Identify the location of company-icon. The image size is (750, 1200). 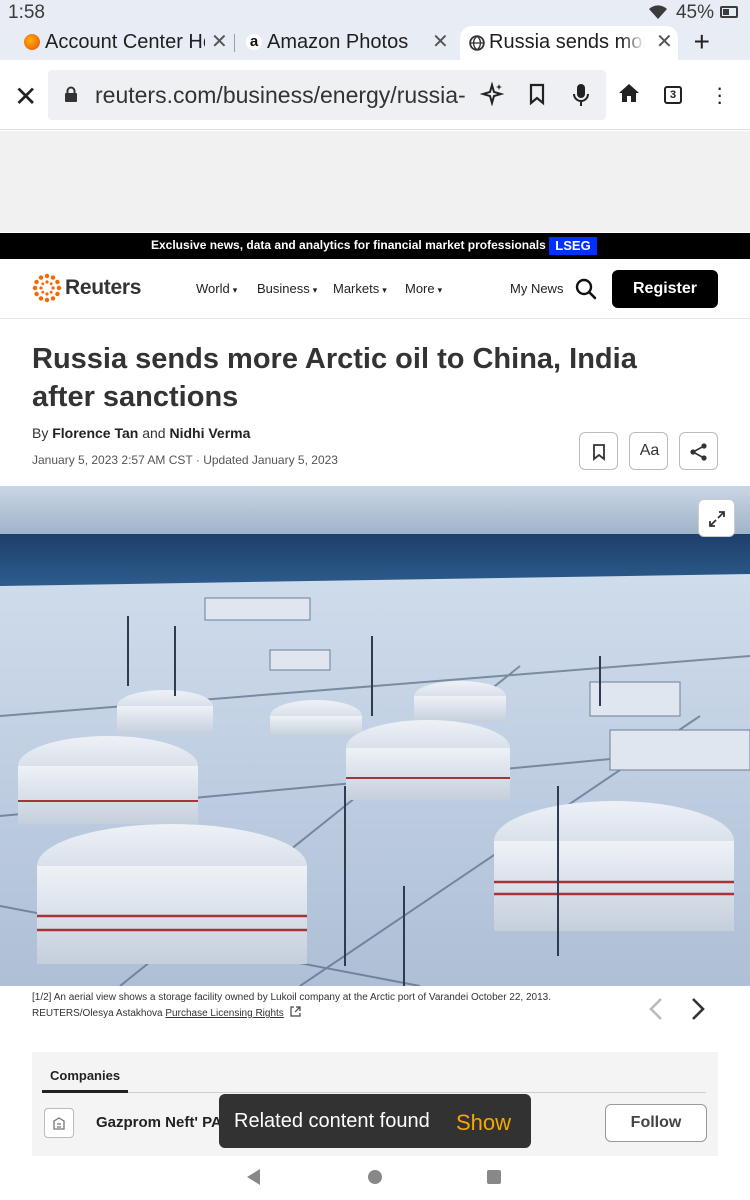
(59, 1123).